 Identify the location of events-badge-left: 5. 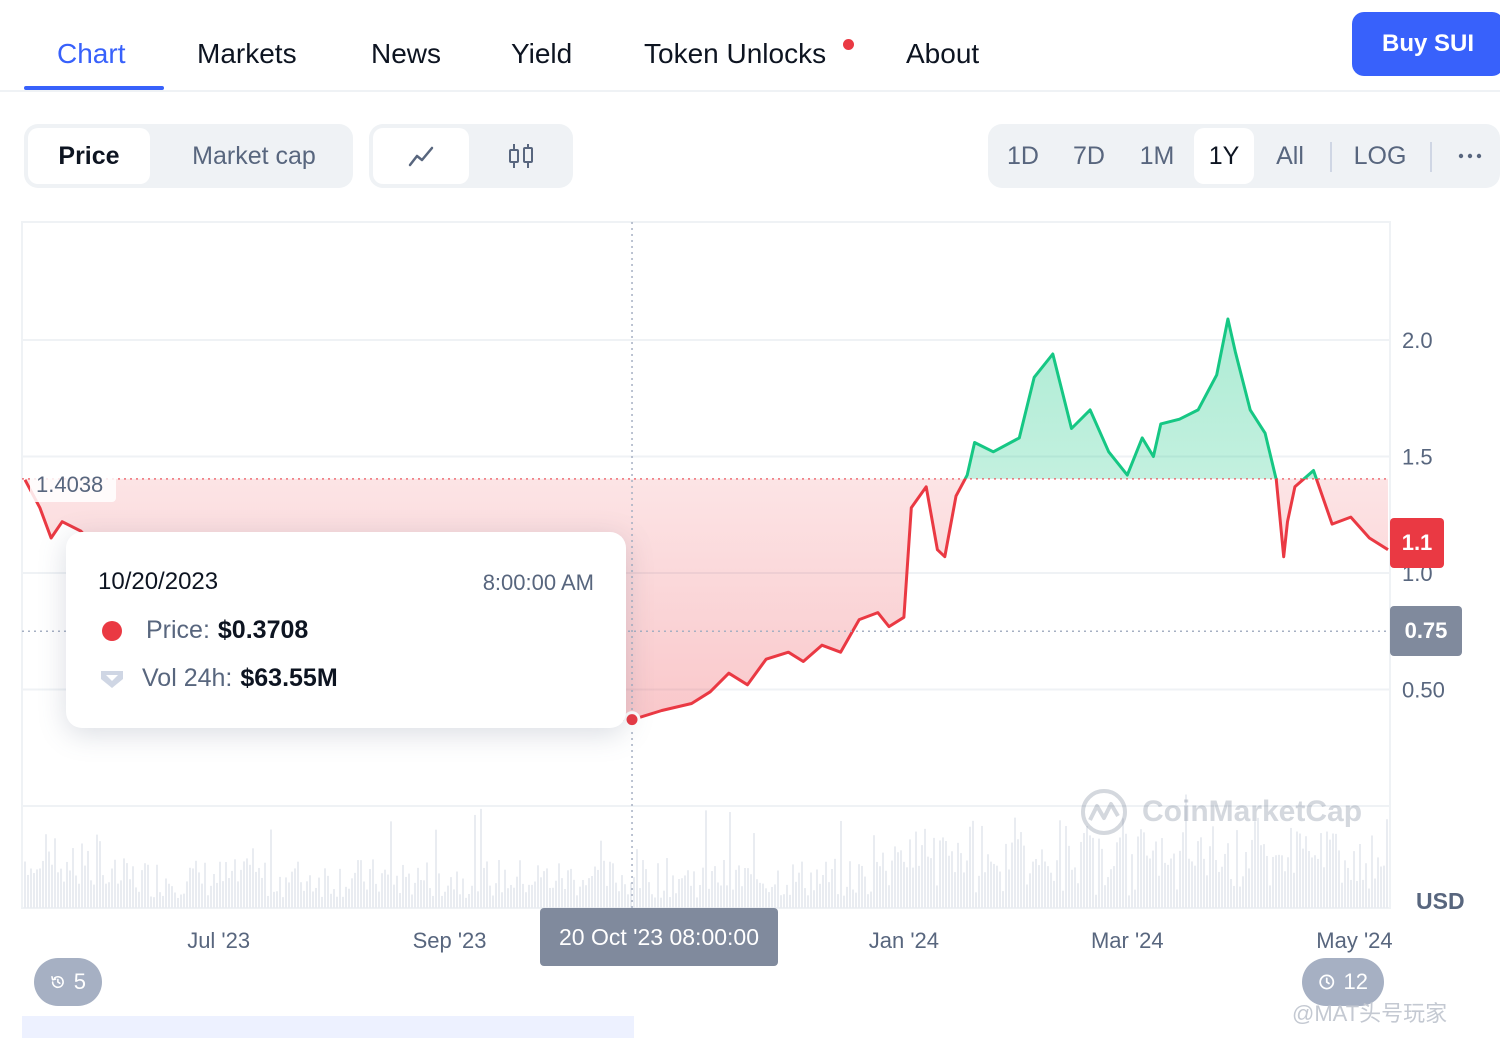
(68, 982).